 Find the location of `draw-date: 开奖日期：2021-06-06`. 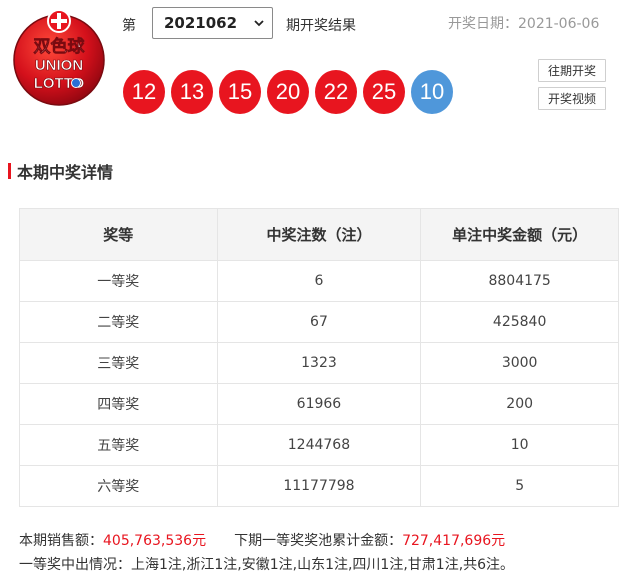

draw-date: 开奖日期：2021-06-06 is located at coordinates (523, 23).